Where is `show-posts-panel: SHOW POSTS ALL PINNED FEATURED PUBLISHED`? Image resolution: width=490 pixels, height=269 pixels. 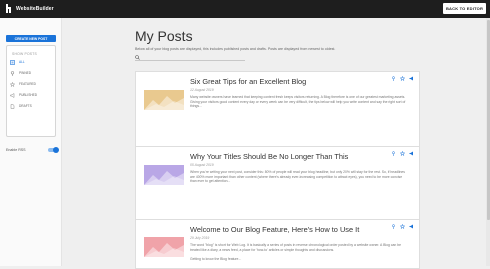
show-posts-panel: SHOW POSTS ALL PINNED FEATURED PUBLISHED is located at coordinates (31, 91).